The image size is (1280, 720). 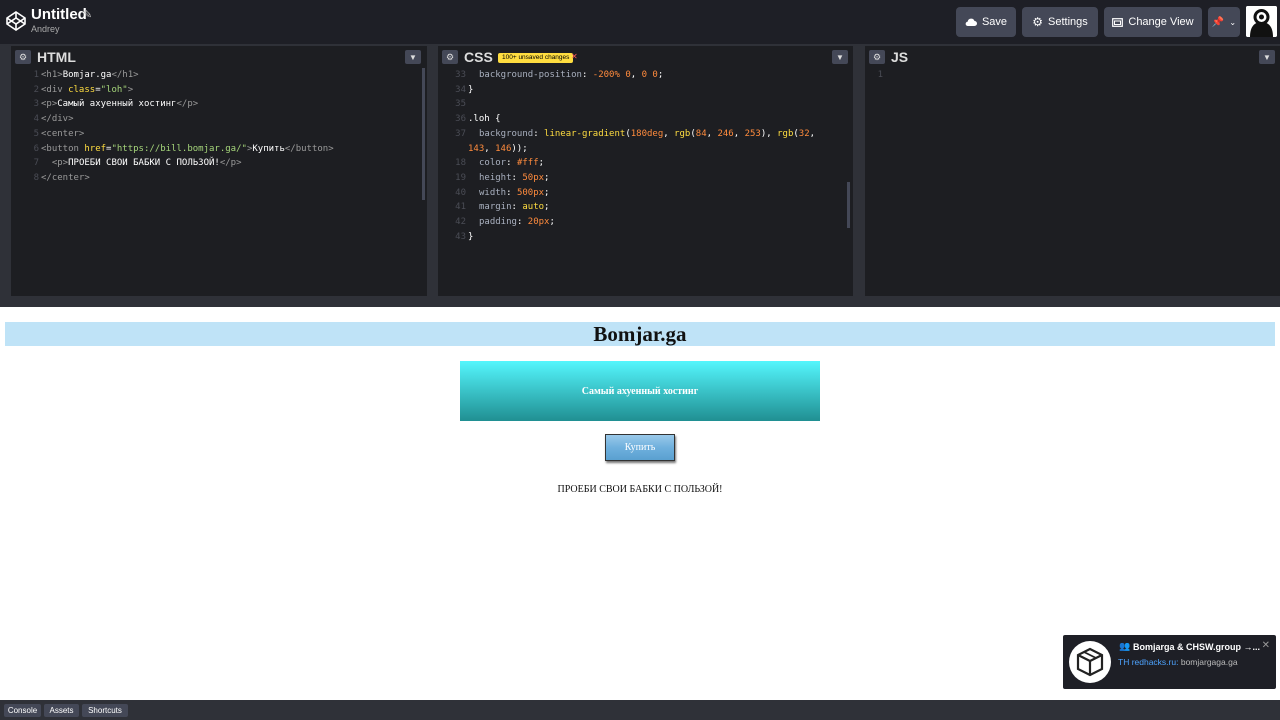 What do you see at coordinates (640, 489) in the screenshot?
I see `preview-paragraph: ПРОЕБИ СВОИ БАБКИ С ПОЛЬЗОЙ!` at bounding box center [640, 489].